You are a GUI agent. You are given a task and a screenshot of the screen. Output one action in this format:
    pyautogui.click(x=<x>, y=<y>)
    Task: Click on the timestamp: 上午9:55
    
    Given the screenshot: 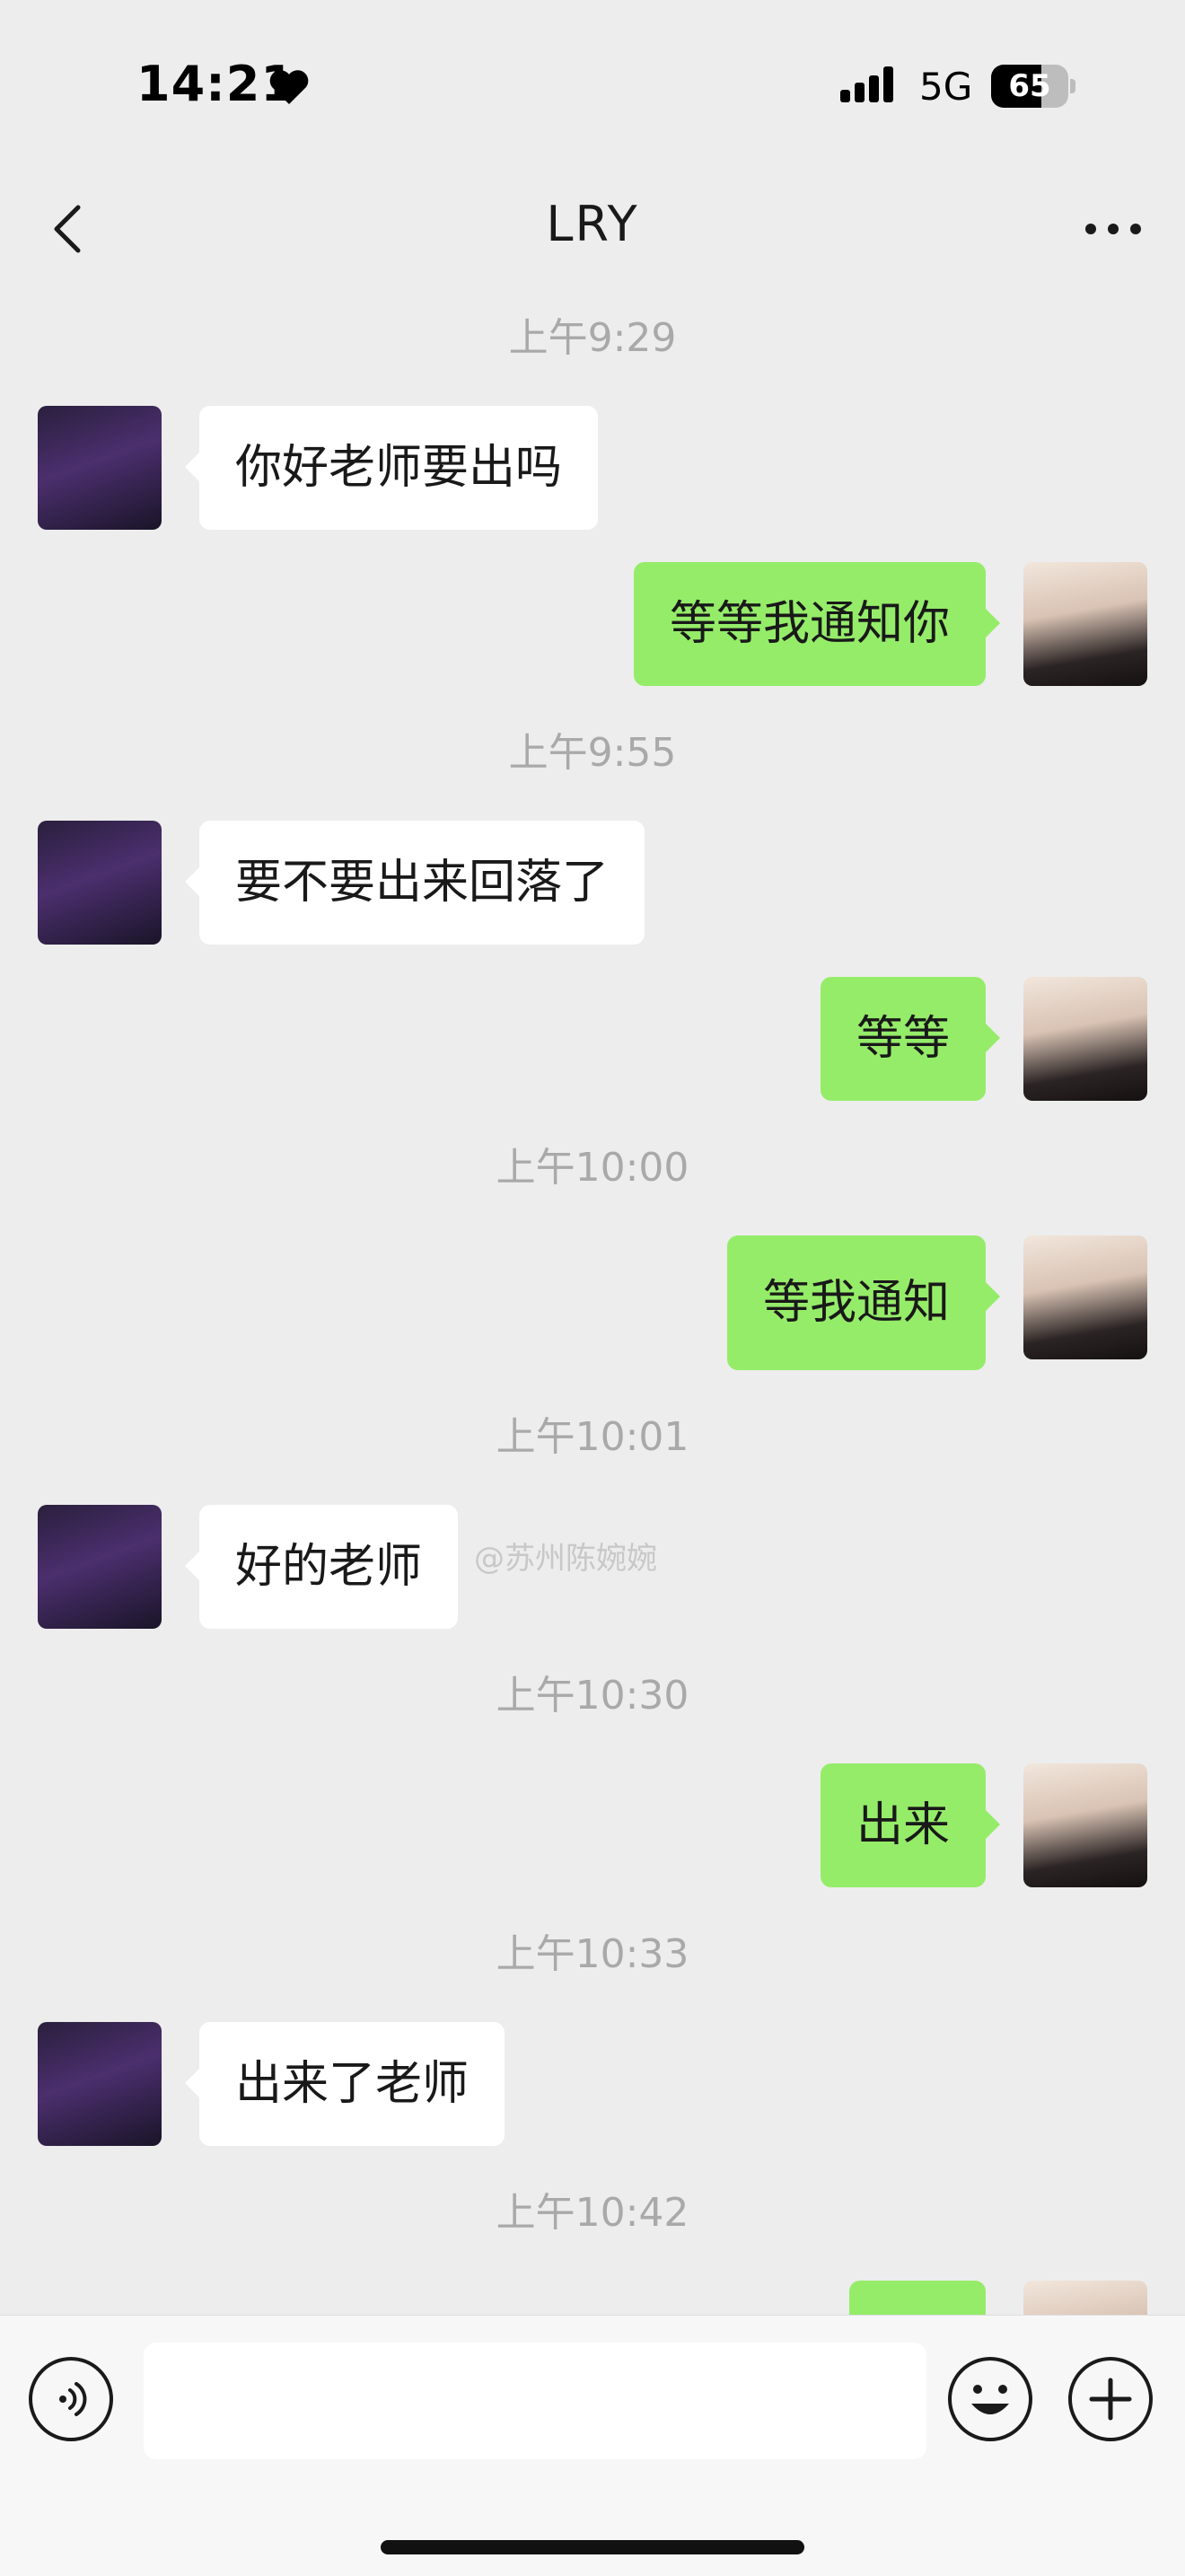 What is the action you would take?
    pyautogui.click(x=592, y=753)
    